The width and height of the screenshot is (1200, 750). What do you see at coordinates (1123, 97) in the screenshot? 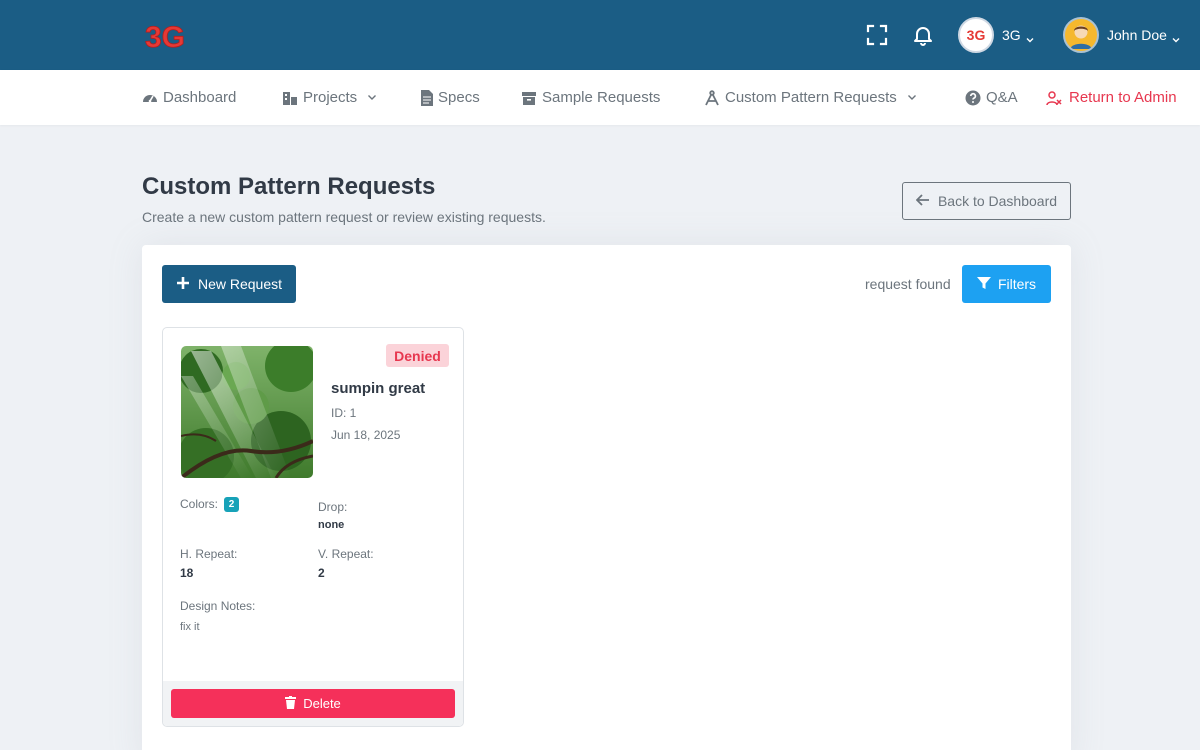
I see `nav-label: Return to Admin` at bounding box center [1123, 97].